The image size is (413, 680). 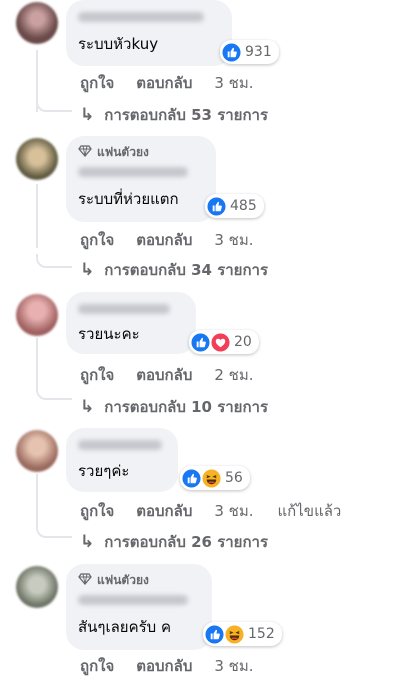 I want to click on view-replies-link: ↳ การตอบกลับ 53 รายการ, so click(x=174, y=115).